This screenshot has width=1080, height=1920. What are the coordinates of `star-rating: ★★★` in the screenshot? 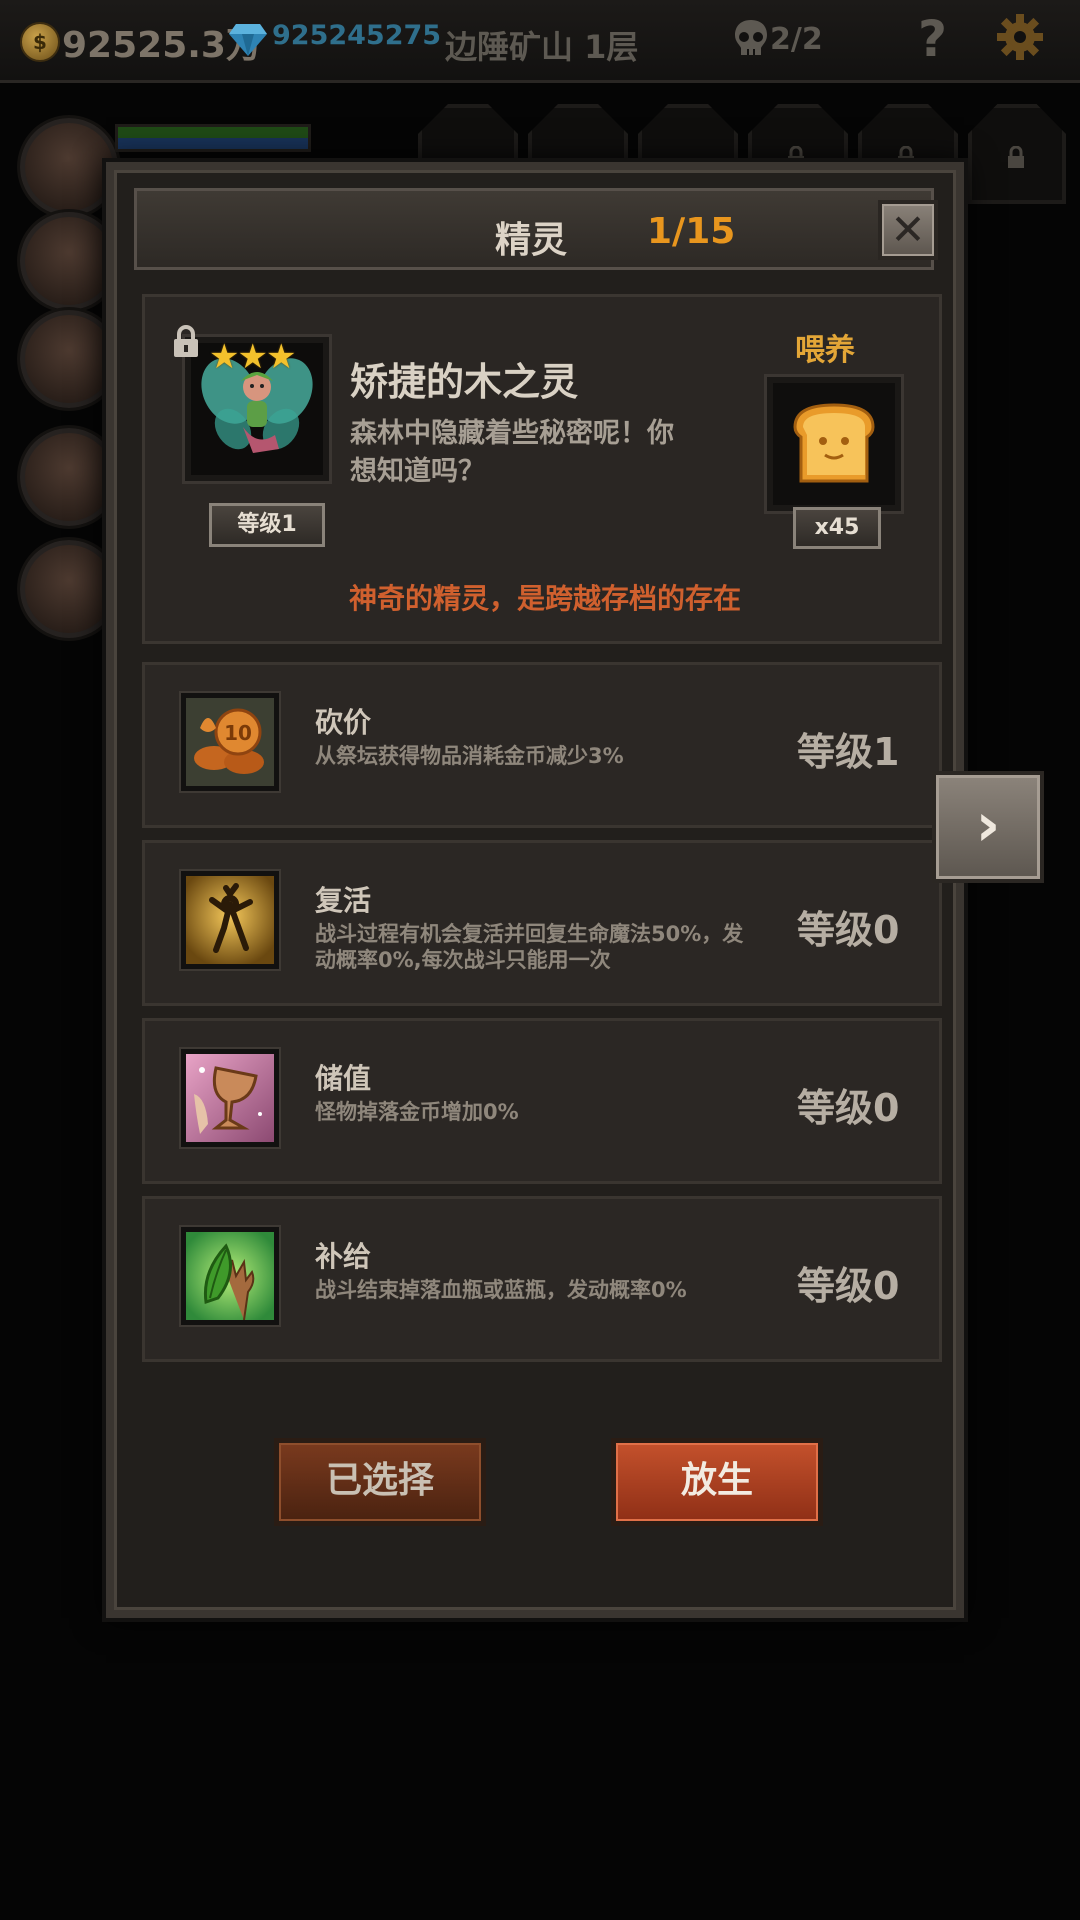 It's located at (252, 357).